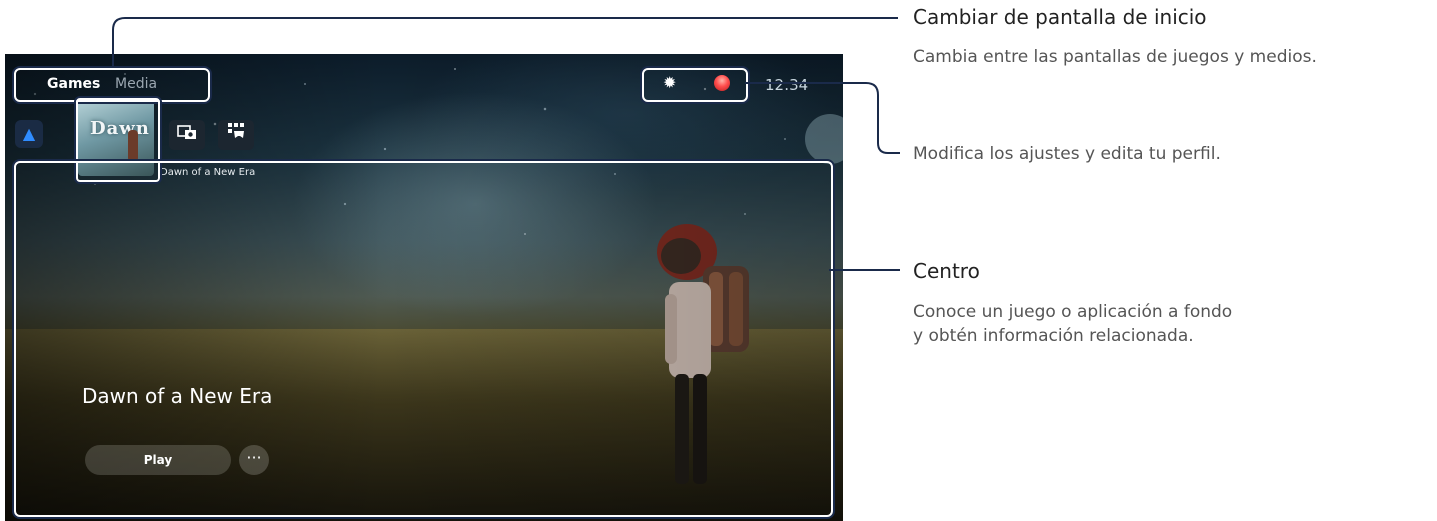  I want to click on callout-hub-title: Centro, so click(946, 271).